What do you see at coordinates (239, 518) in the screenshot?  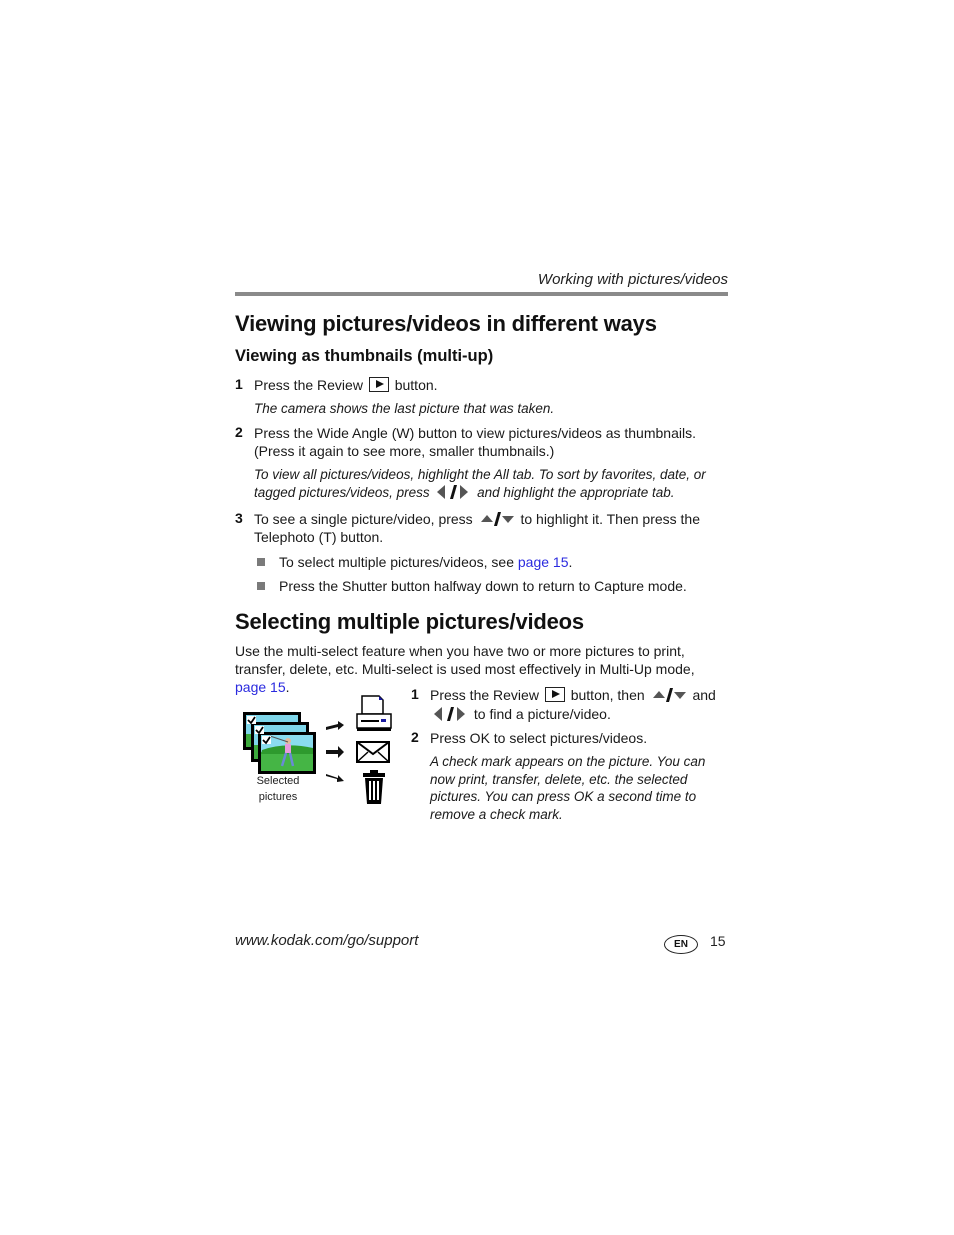 I see `step-number: 3` at bounding box center [239, 518].